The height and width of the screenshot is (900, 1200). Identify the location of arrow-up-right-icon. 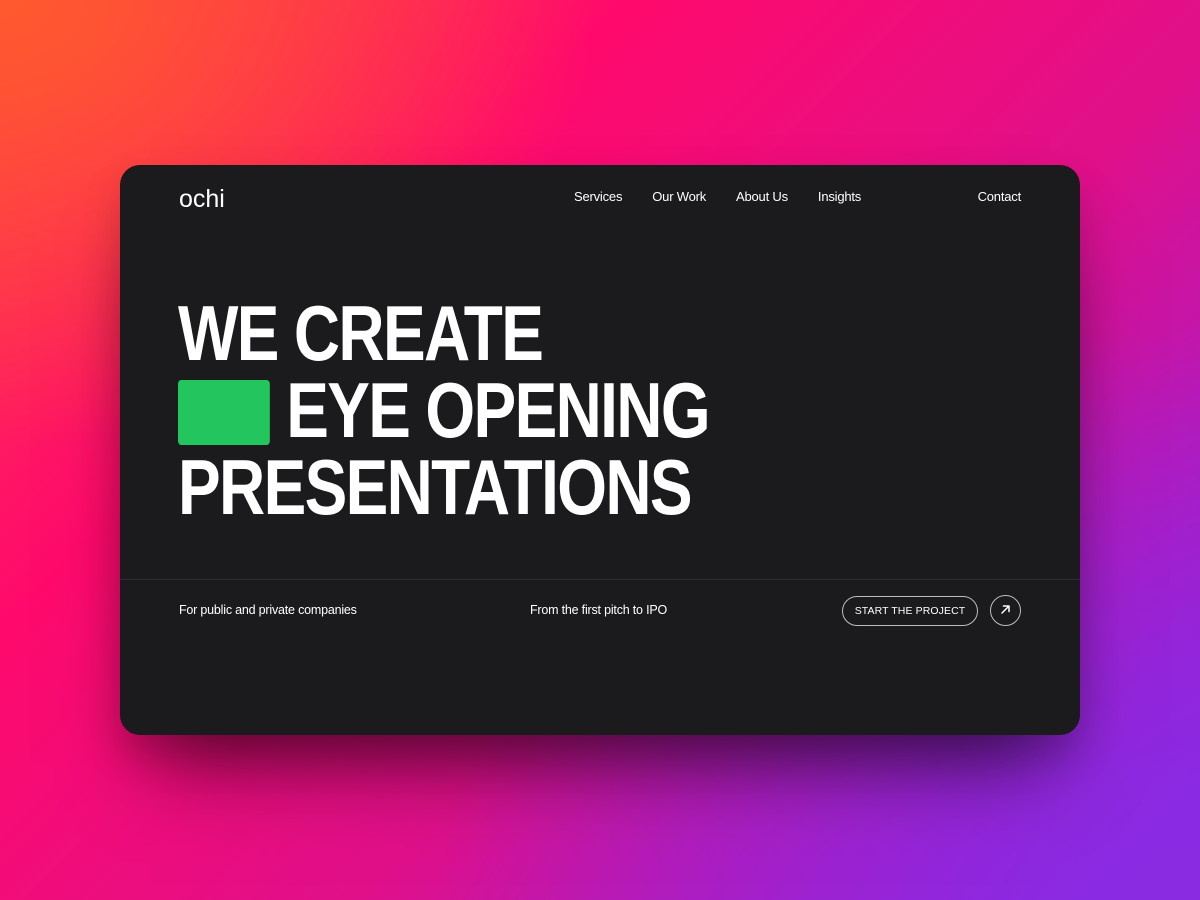
(1005, 611).